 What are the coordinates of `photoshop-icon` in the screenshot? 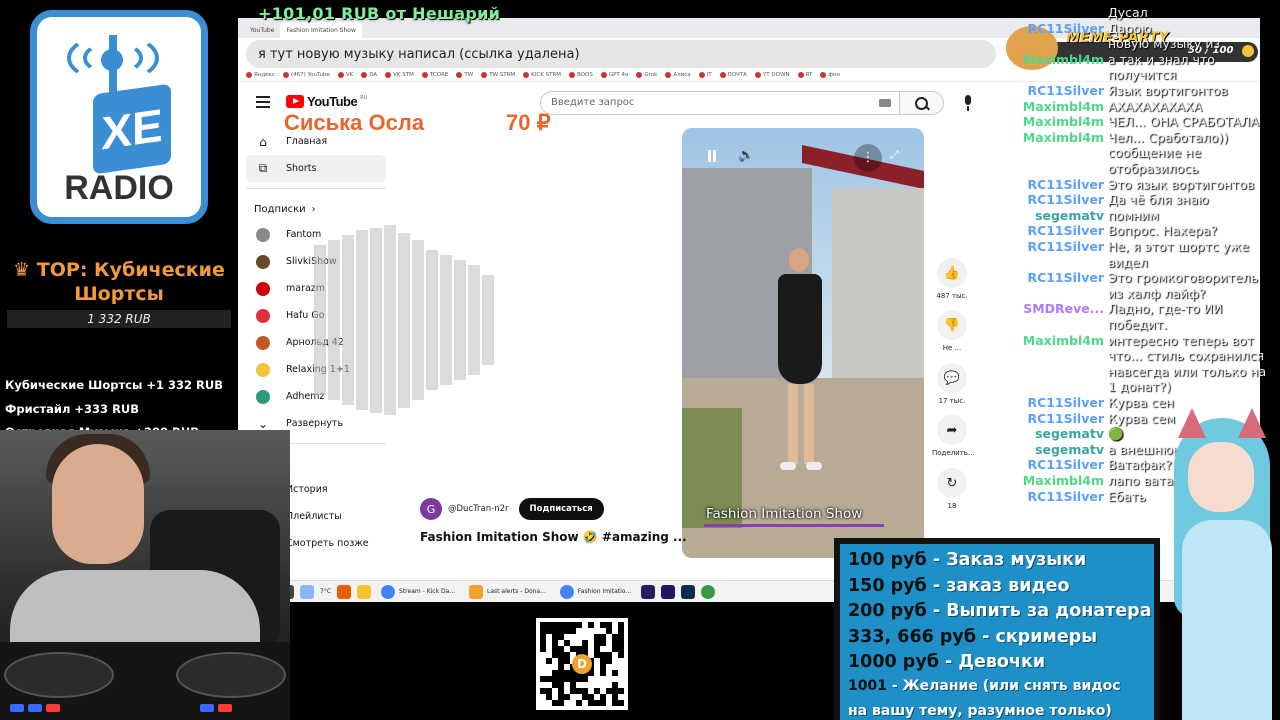 It's located at (688, 591).